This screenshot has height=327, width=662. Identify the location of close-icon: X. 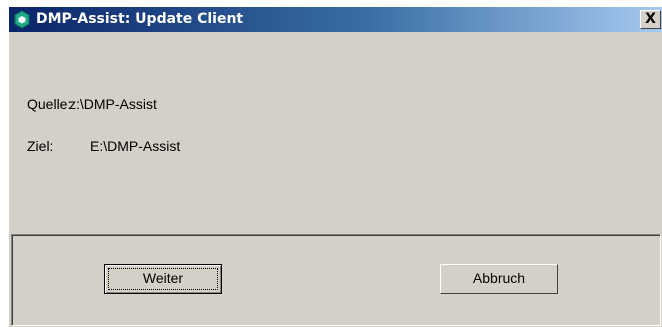
(650, 19).